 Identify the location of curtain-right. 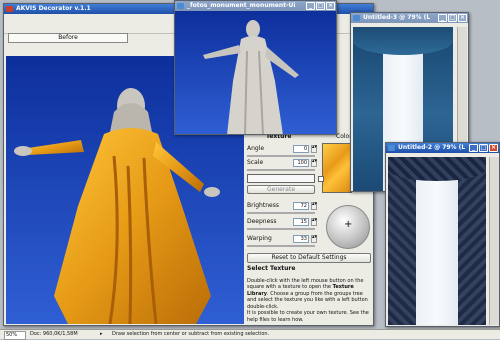
(472, 244).